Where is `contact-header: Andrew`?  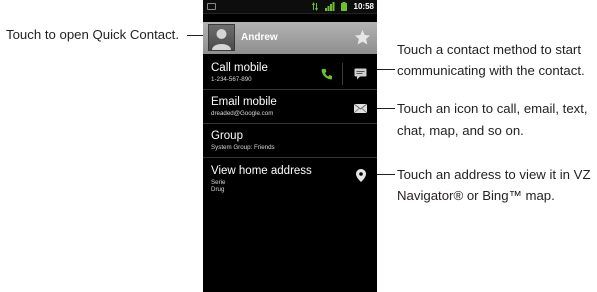 contact-header: Andrew is located at coordinates (290, 38).